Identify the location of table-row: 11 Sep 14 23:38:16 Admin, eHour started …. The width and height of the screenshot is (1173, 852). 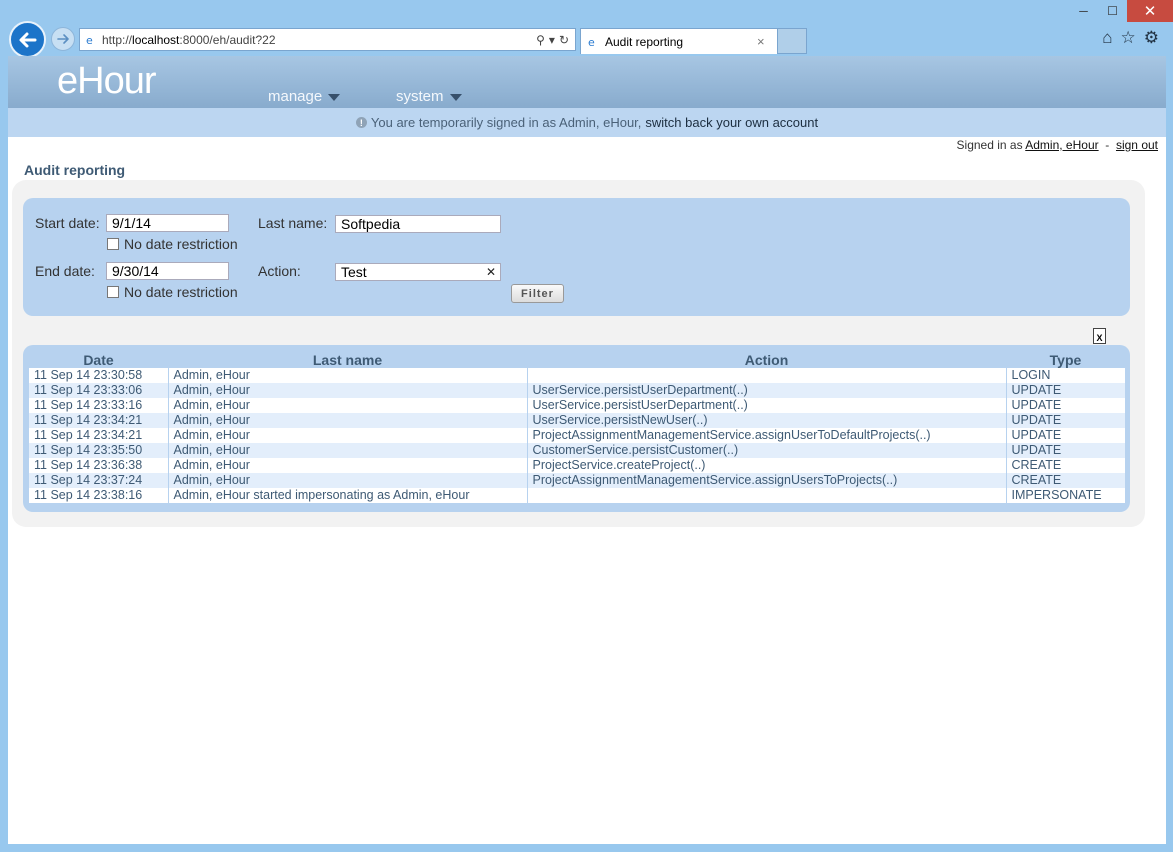
(577, 495).